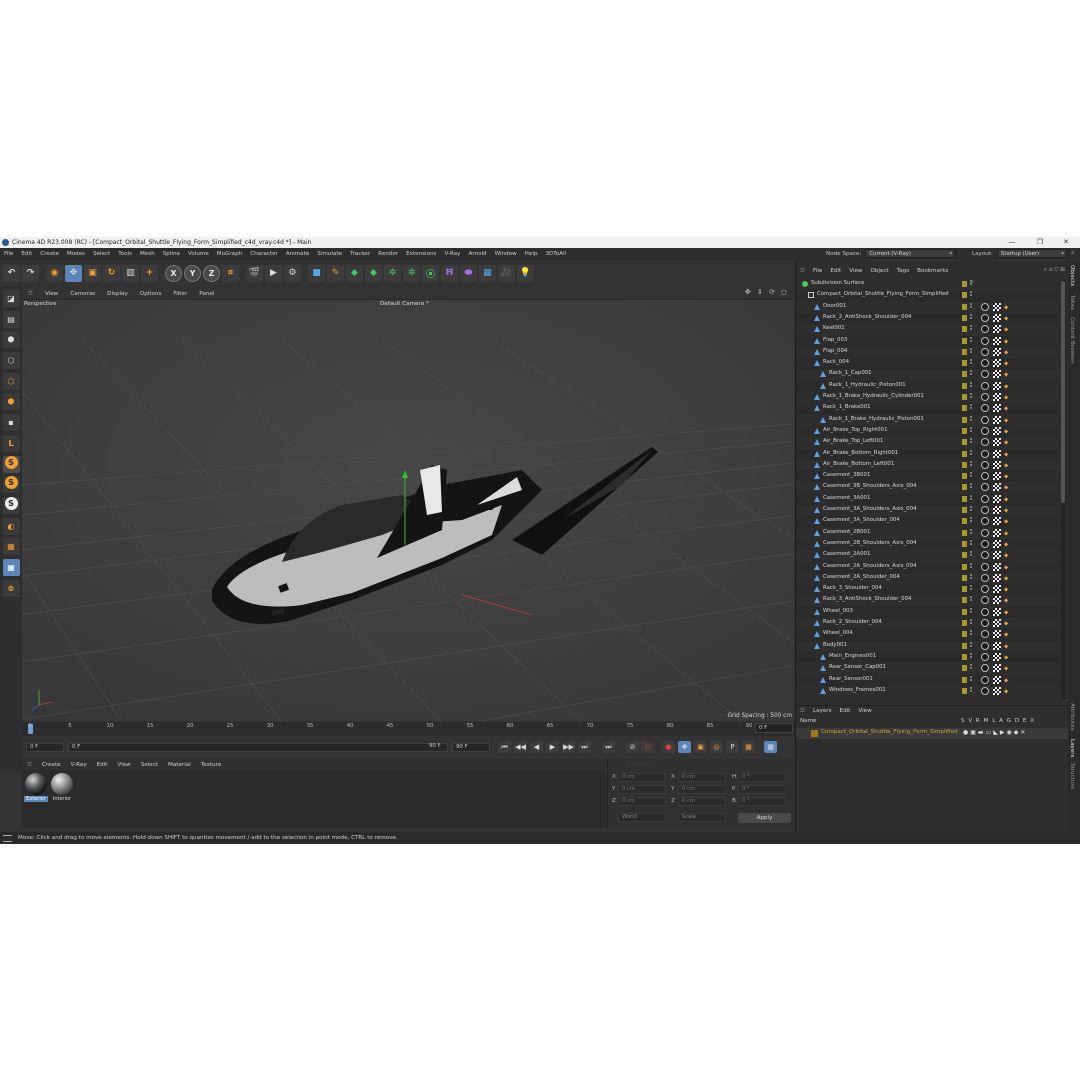 This screenshot has height=1080, width=1080. I want to click on object-name: Casement_3A_Shoulders_Axis_004, so click(869, 509).